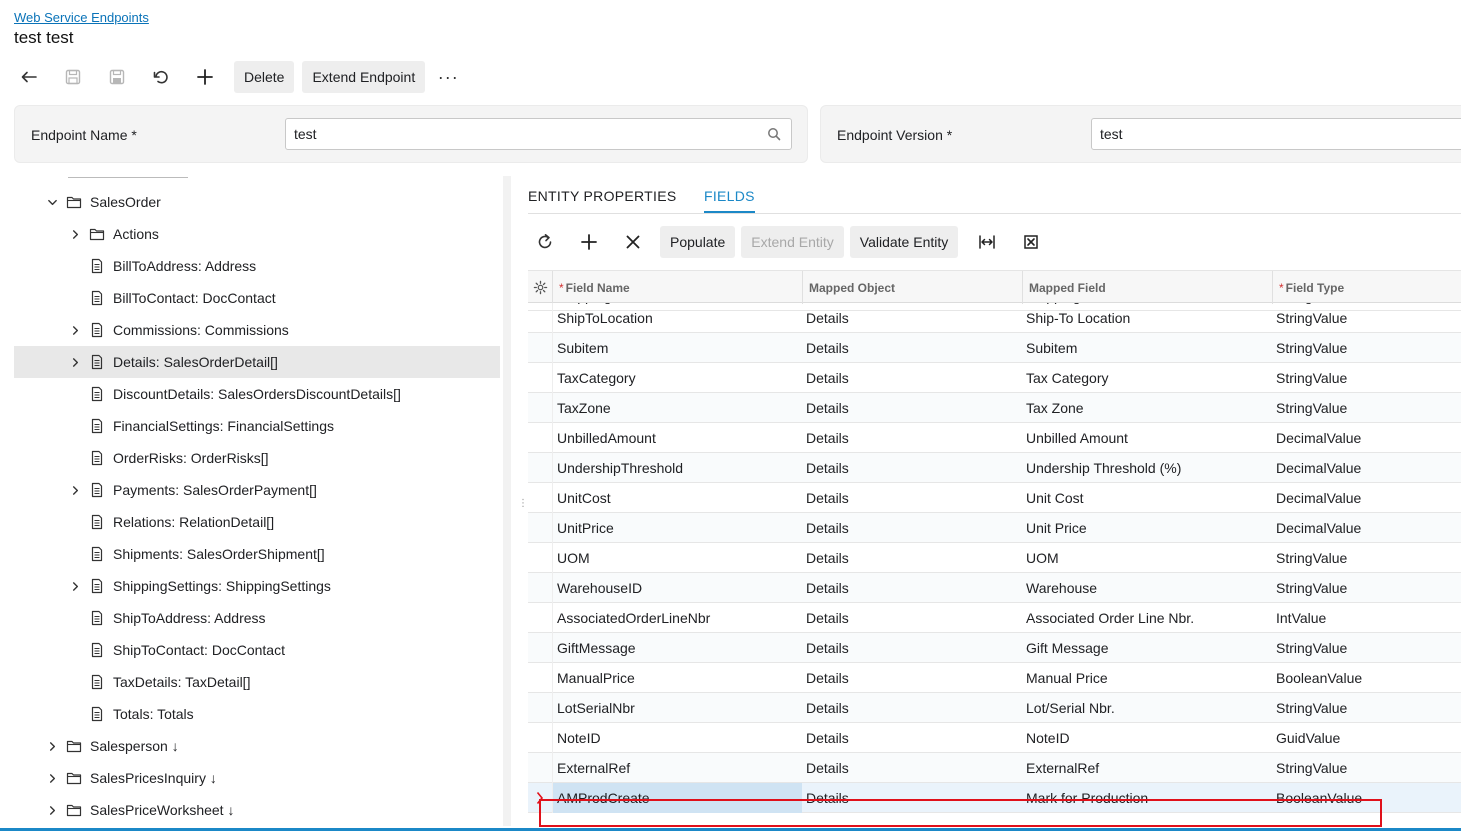 This screenshot has height=831, width=1461. Describe the element at coordinates (994, 738) in the screenshot. I see `table-row: NoteID Details NoteID GuidValue` at that location.